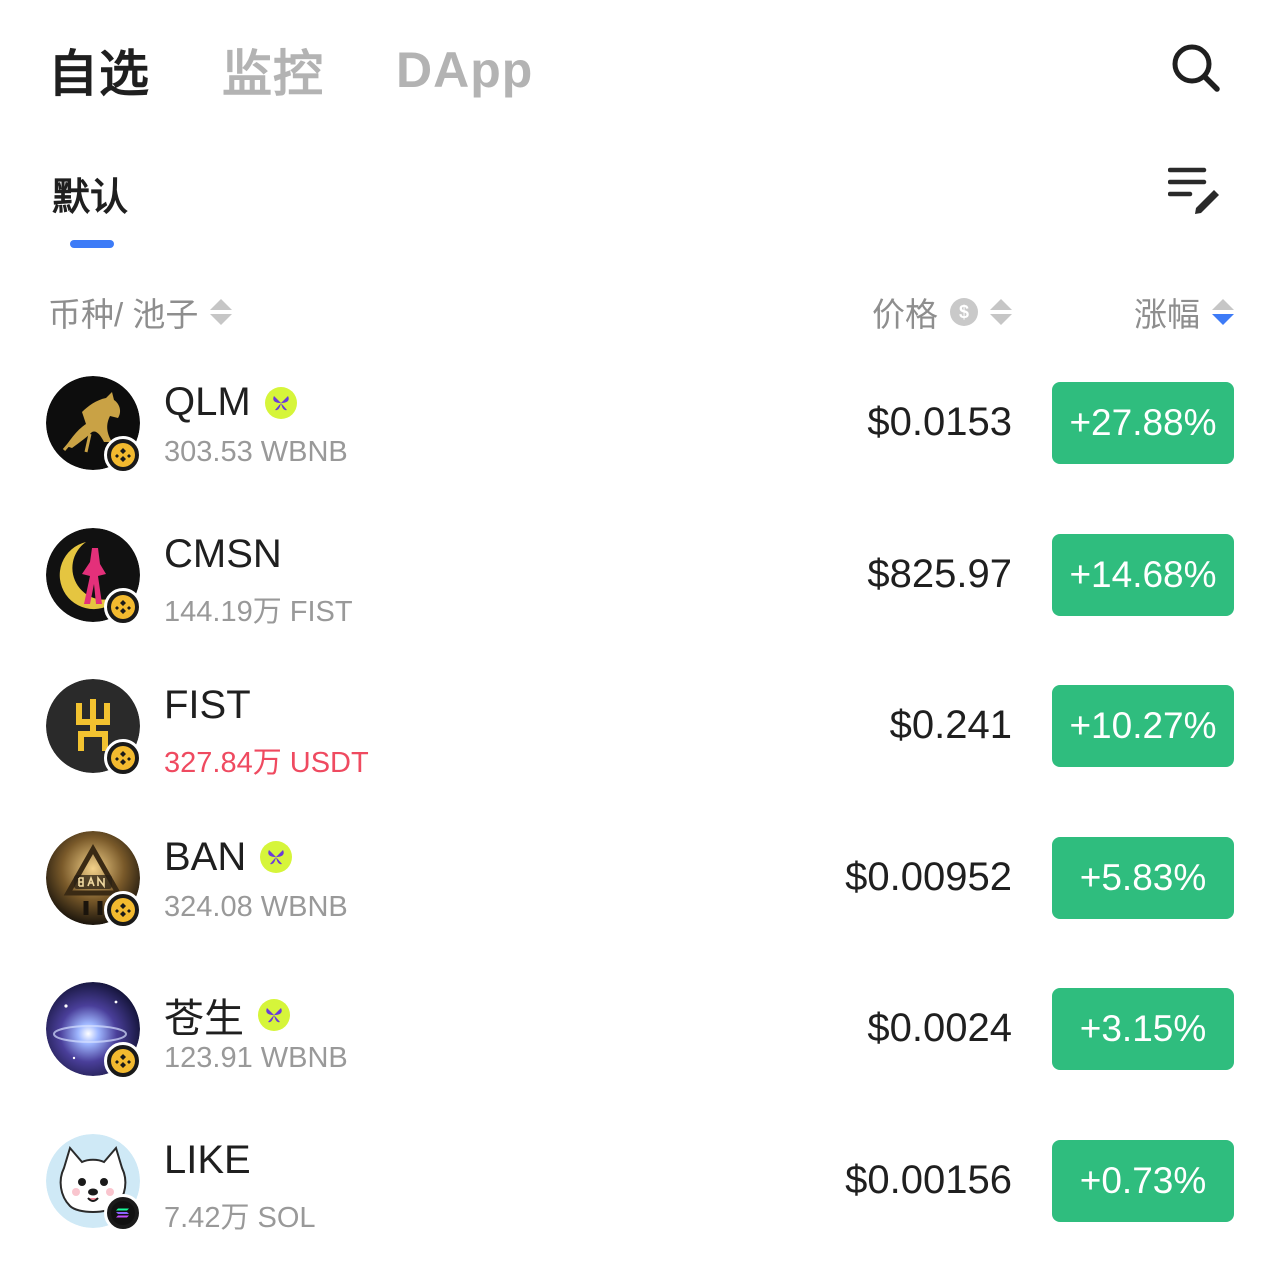 The image size is (1280, 1266). What do you see at coordinates (640, 879) in the screenshot?
I see `token-row: BAN 324.08 WBNB $0.00952 +5.83%` at bounding box center [640, 879].